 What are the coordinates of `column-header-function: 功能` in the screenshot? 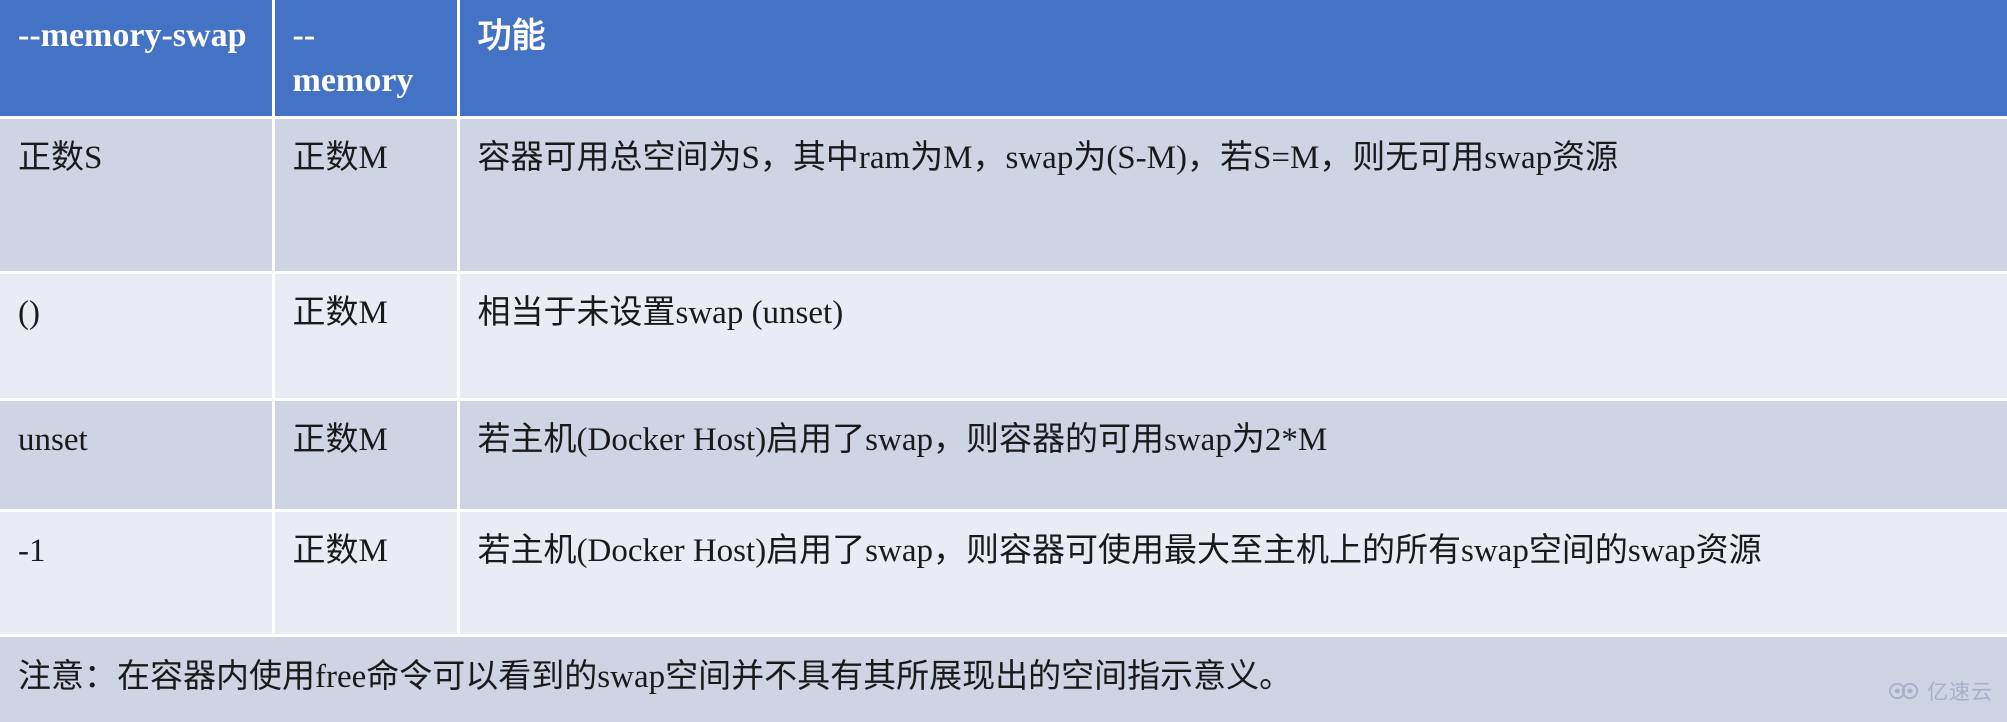 It's located at (1232, 59).